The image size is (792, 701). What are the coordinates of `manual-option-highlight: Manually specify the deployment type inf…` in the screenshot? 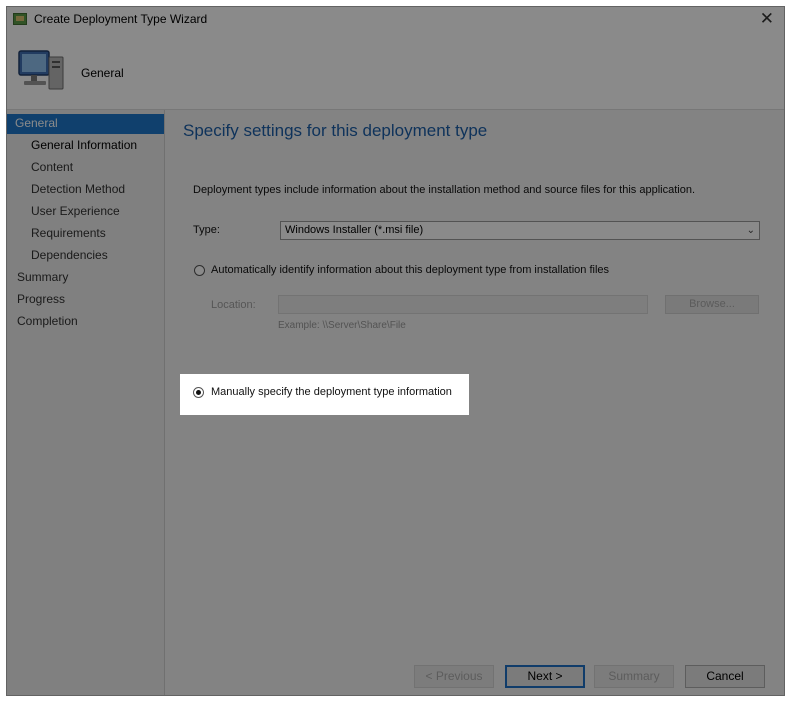 It's located at (324, 394).